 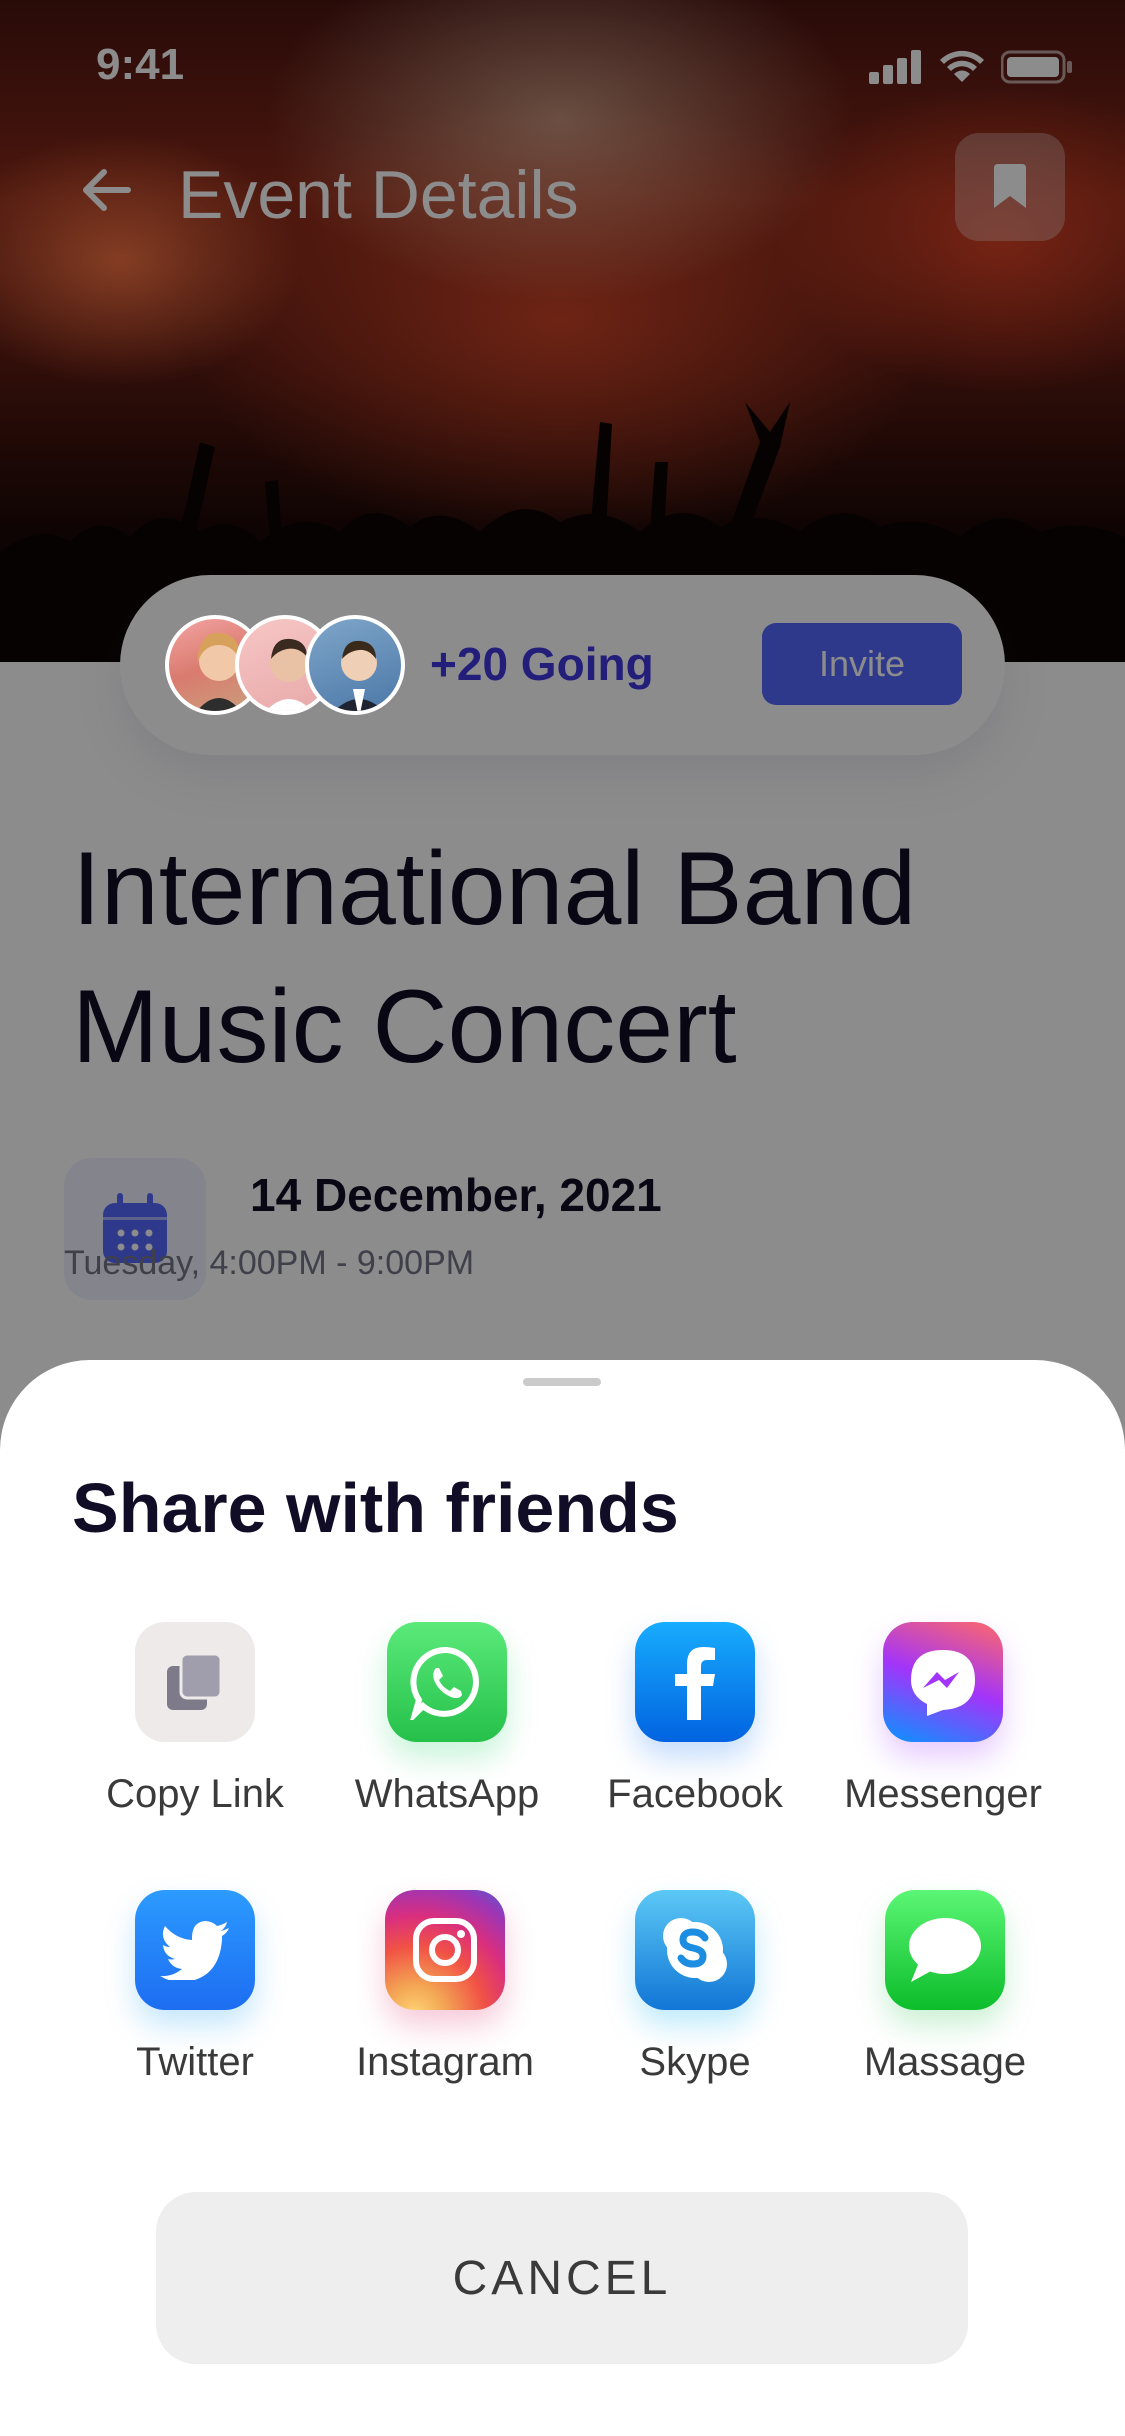 I want to click on messenger-icon, so click(x=943, y=1682).